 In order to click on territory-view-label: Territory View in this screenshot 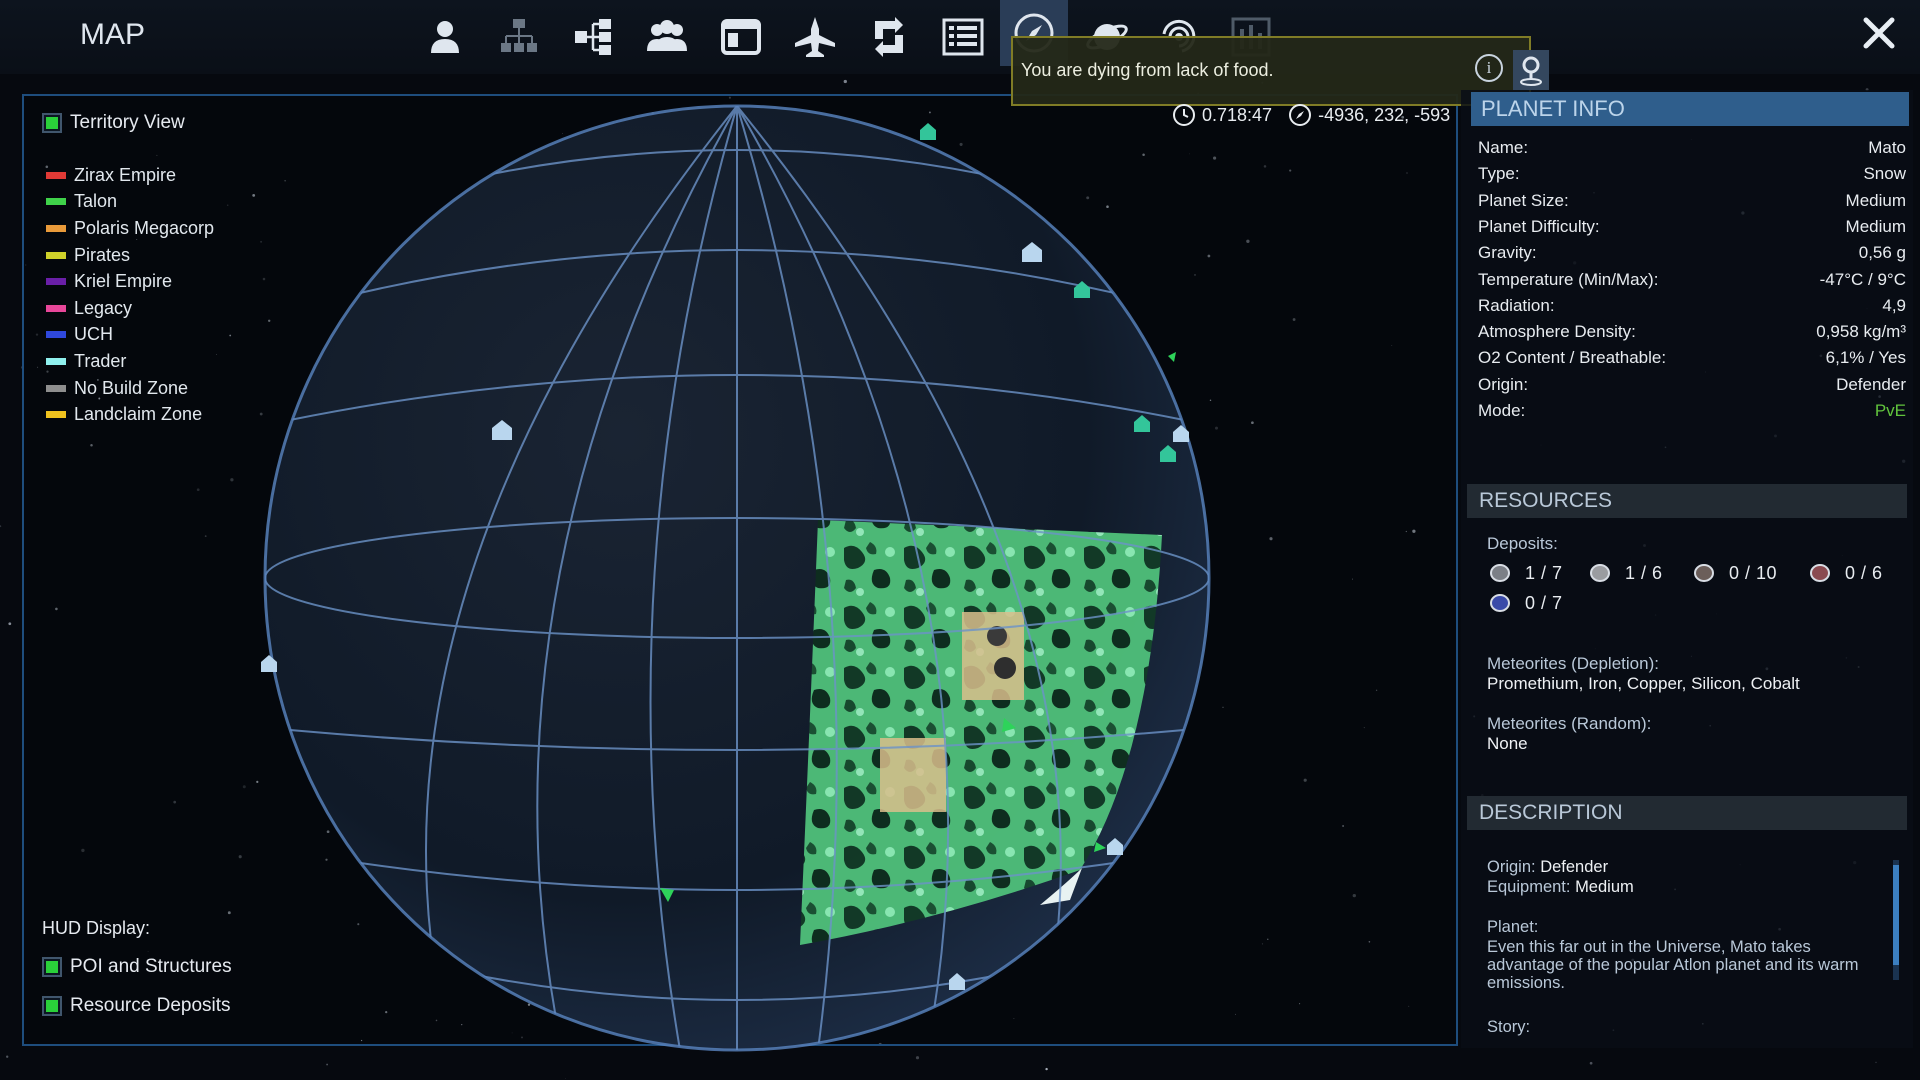, I will do `click(127, 122)`.